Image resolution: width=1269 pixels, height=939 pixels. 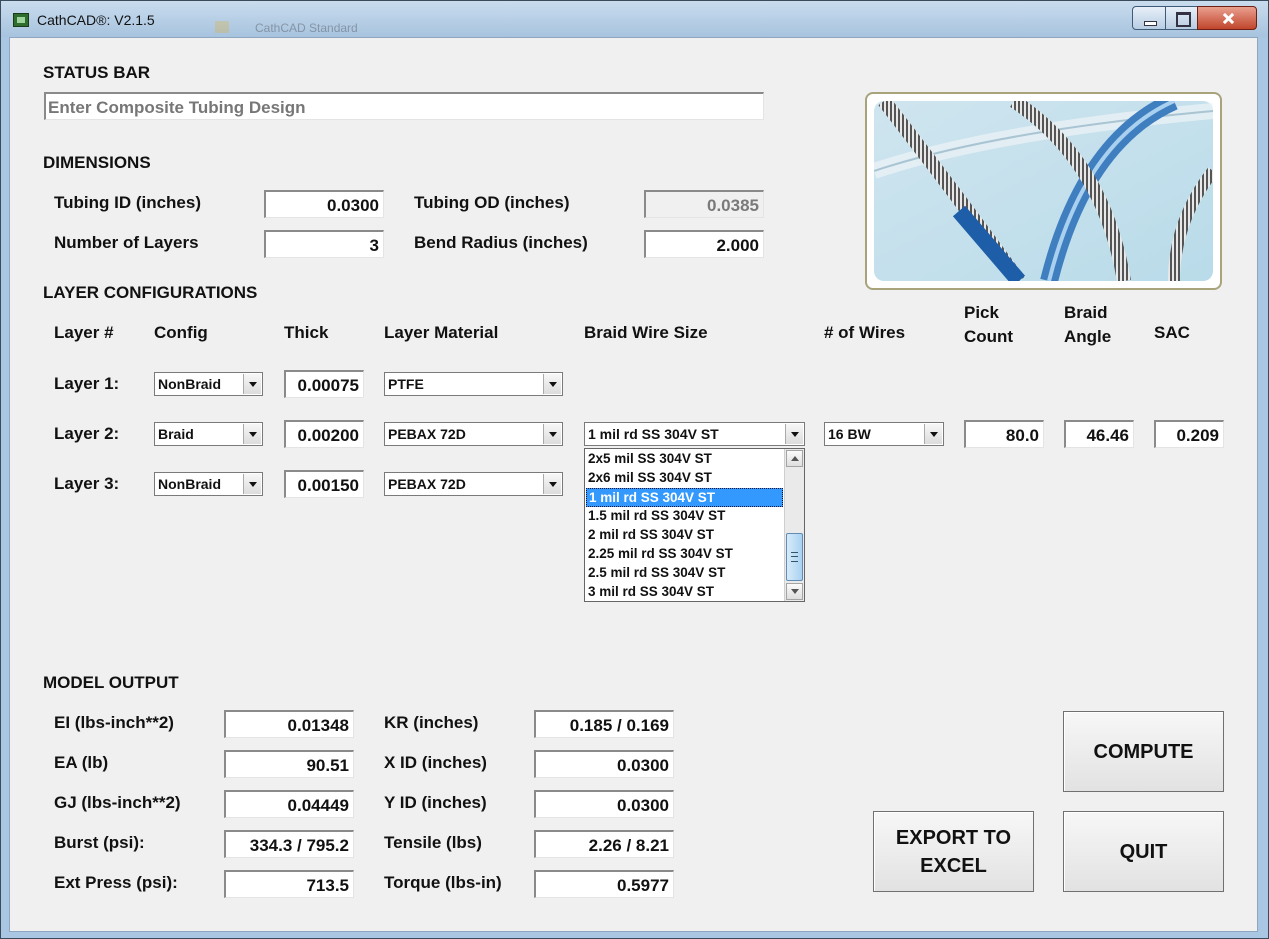 What do you see at coordinates (289, 884) in the screenshot?
I see `ext-press-field: 713.5` at bounding box center [289, 884].